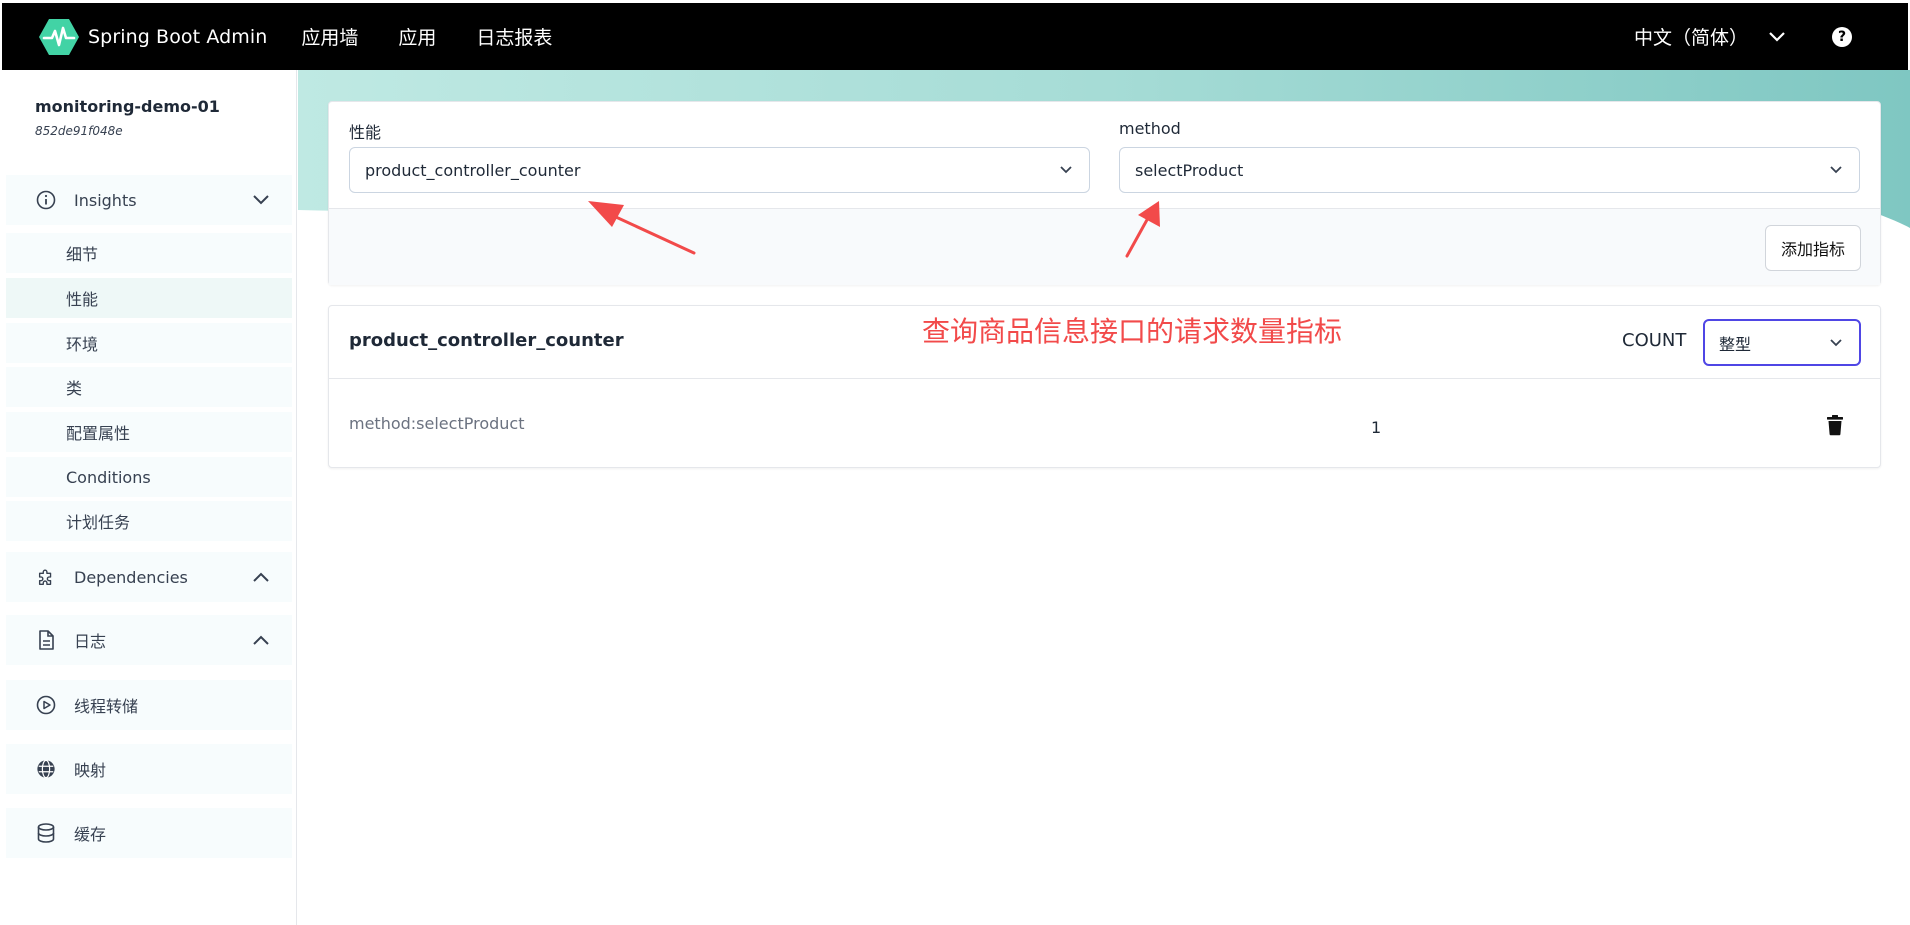 The image size is (1910, 925). What do you see at coordinates (127, 106) in the screenshot?
I see `application-name: monitoring-demo-01` at bounding box center [127, 106].